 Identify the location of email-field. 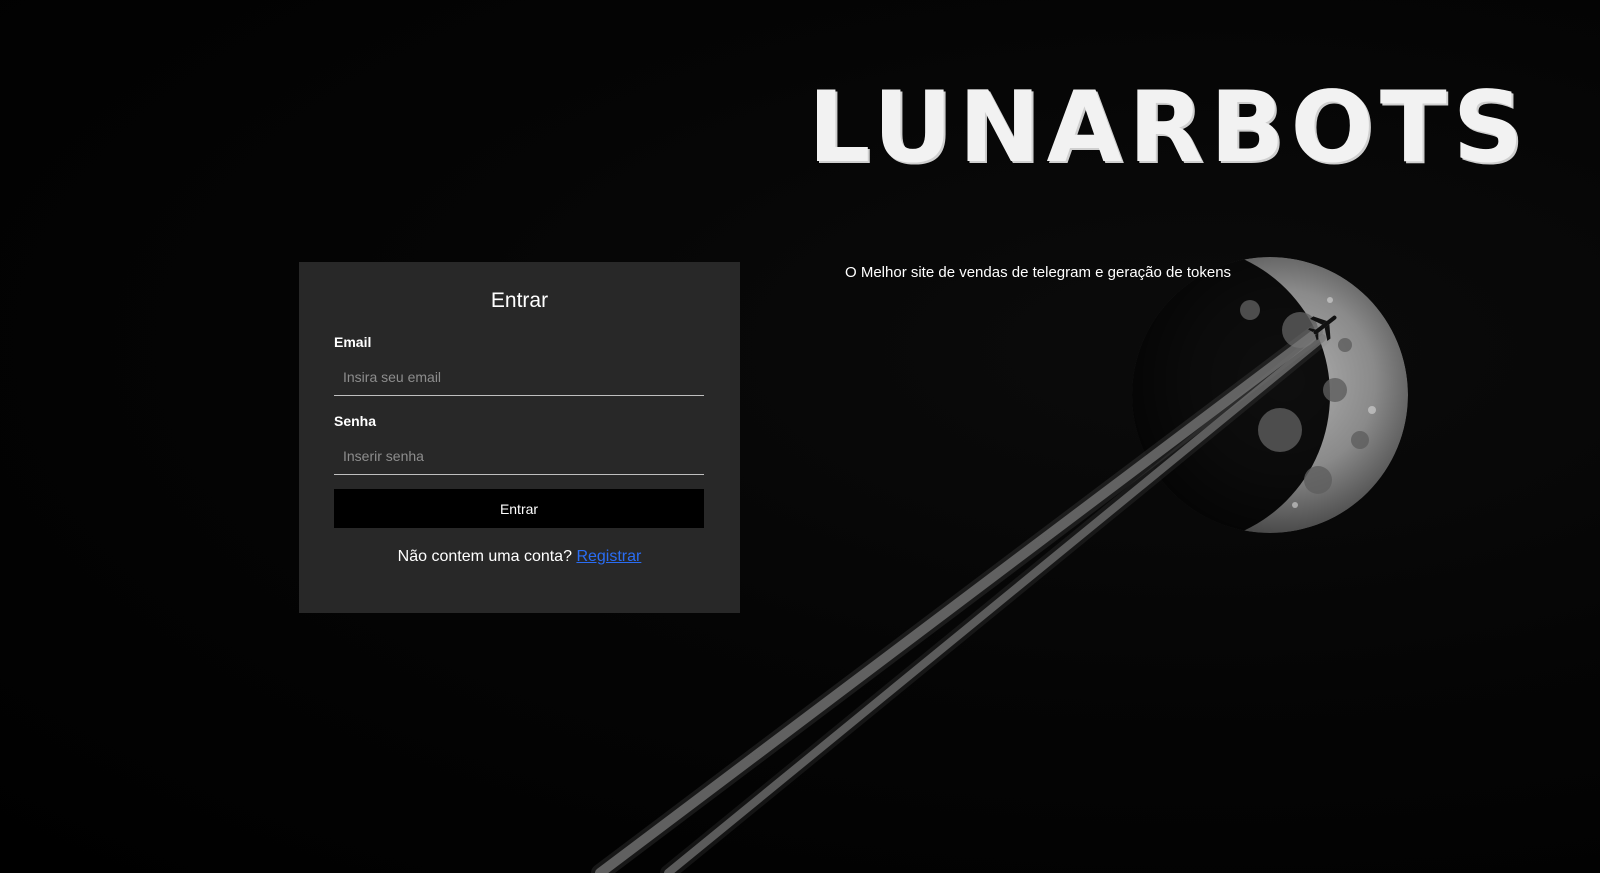
(519, 377).